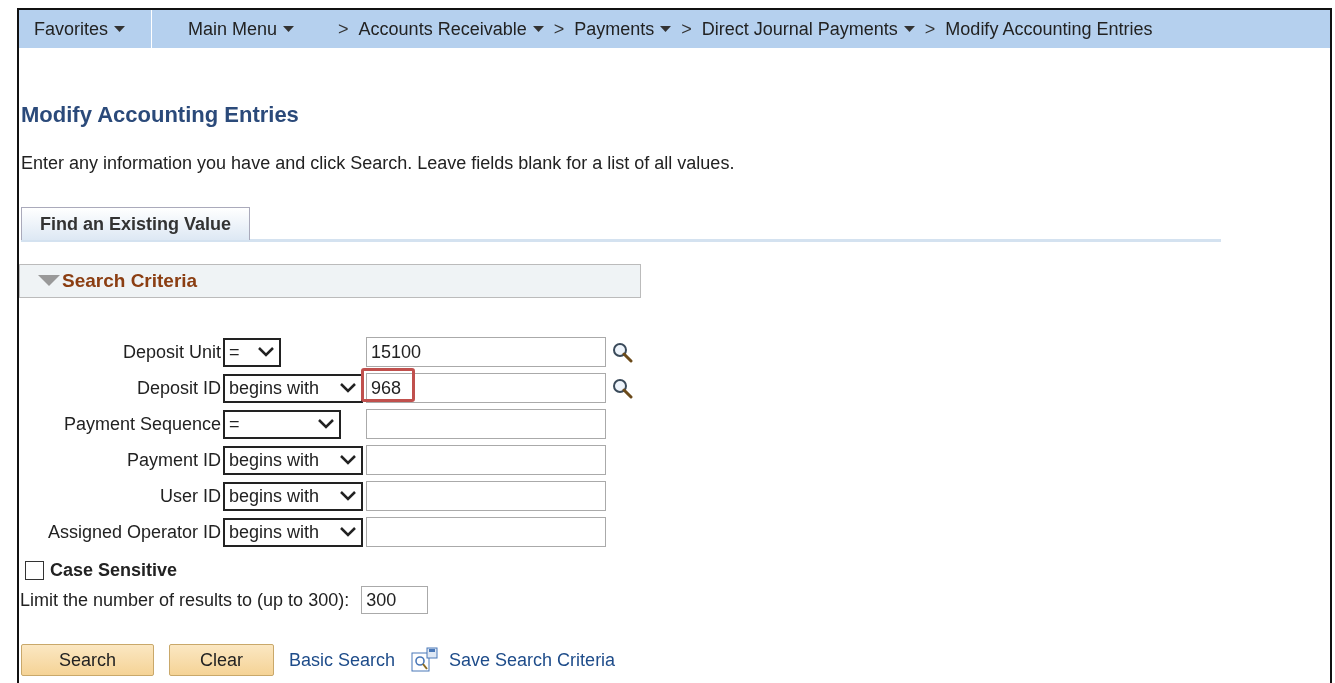 Image resolution: width=1335 pixels, height=683 pixels. What do you see at coordinates (233, 29) in the screenshot?
I see `menu-link: Main Menu` at bounding box center [233, 29].